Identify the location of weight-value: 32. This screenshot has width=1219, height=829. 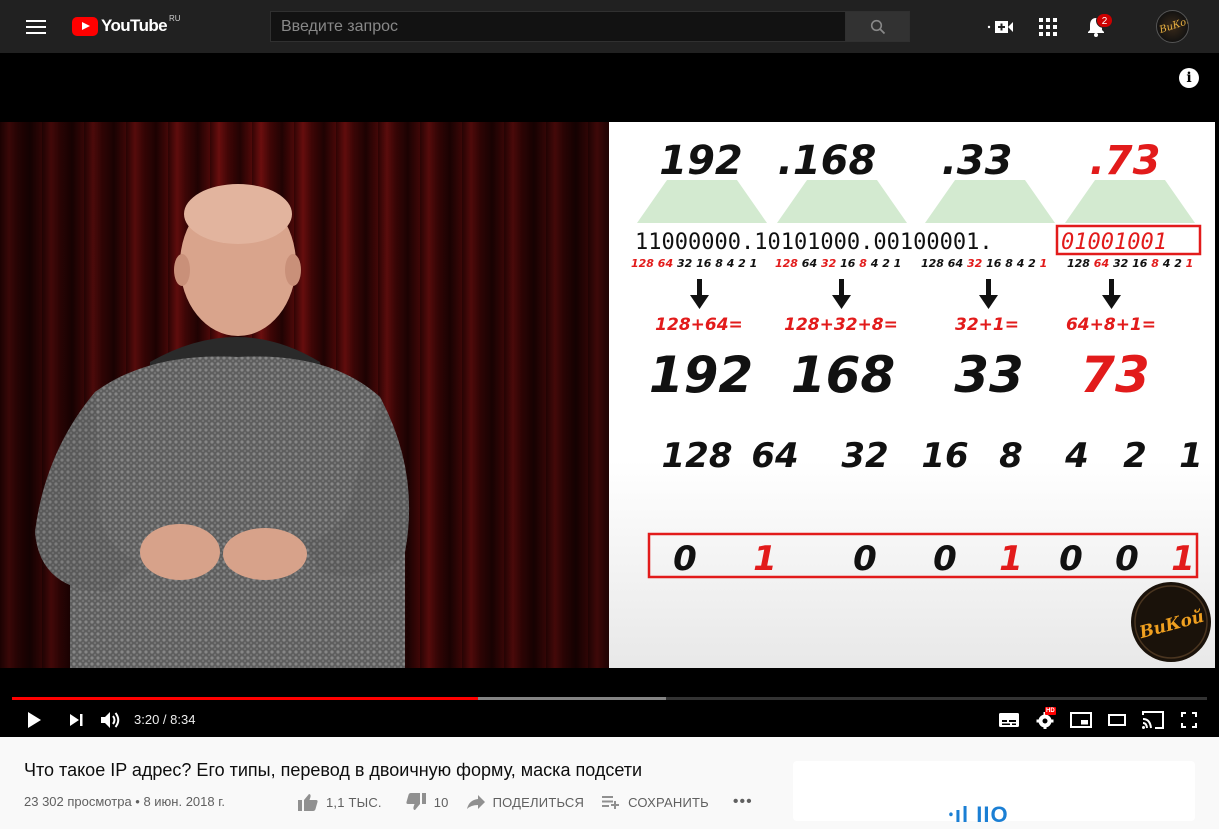
(864, 456).